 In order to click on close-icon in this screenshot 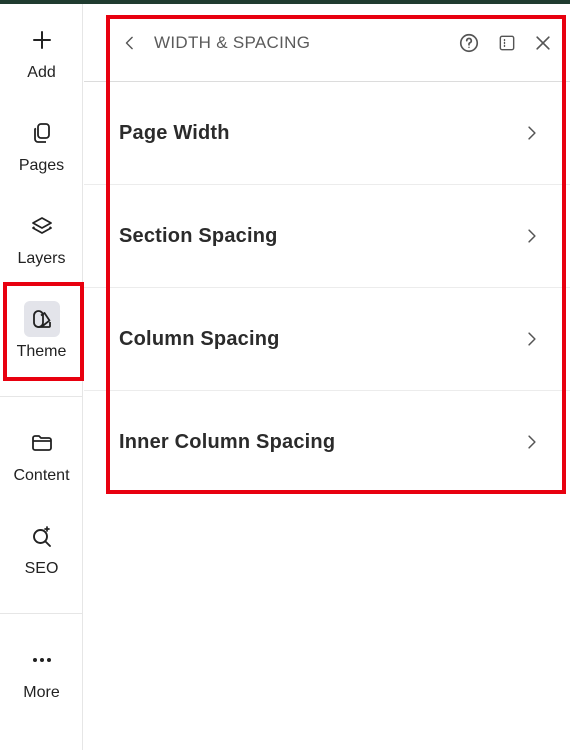, I will do `click(543, 43)`.